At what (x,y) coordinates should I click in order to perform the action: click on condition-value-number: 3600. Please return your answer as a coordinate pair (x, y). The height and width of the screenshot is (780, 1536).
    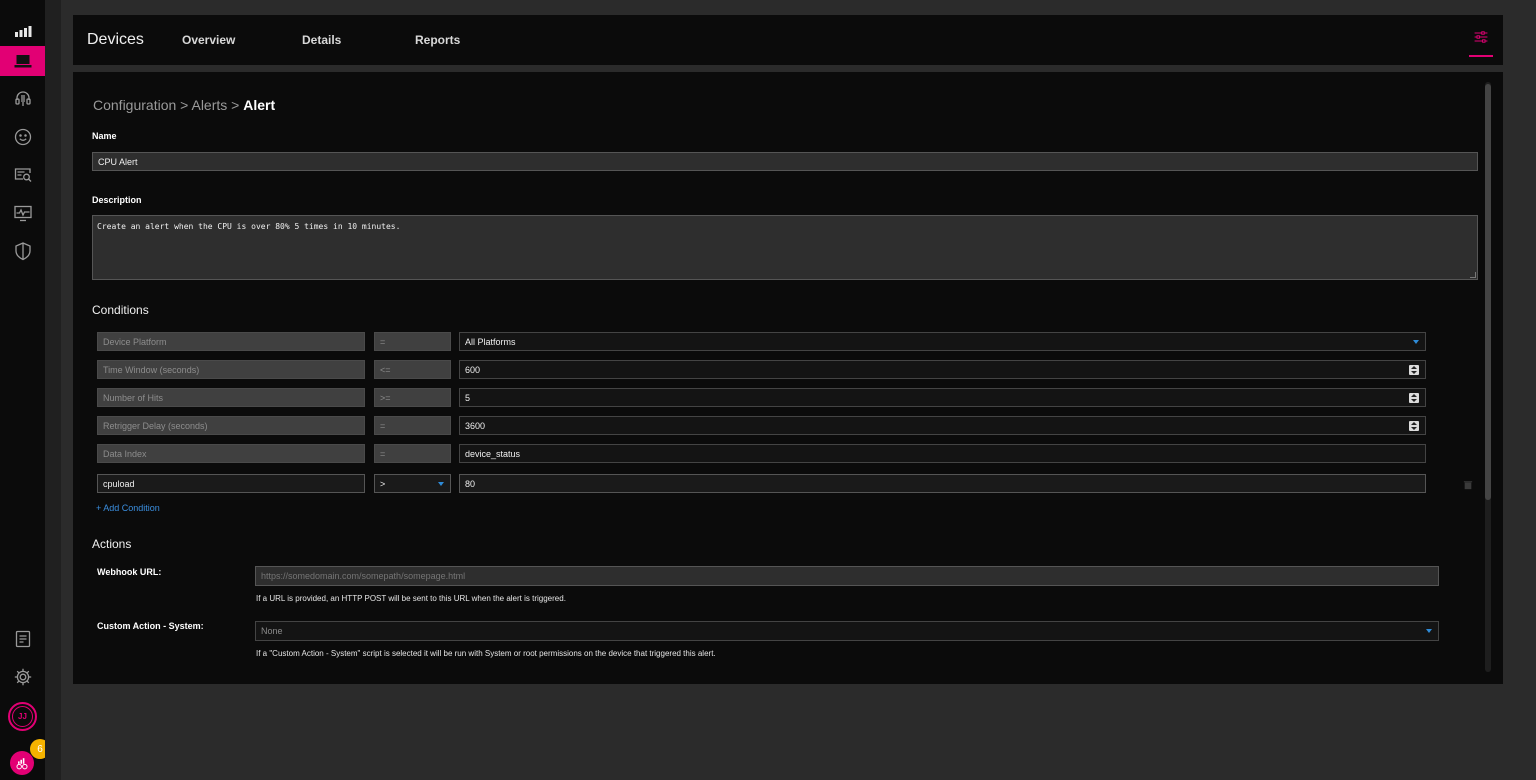
    Looking at the image, I should click on (942, 425).